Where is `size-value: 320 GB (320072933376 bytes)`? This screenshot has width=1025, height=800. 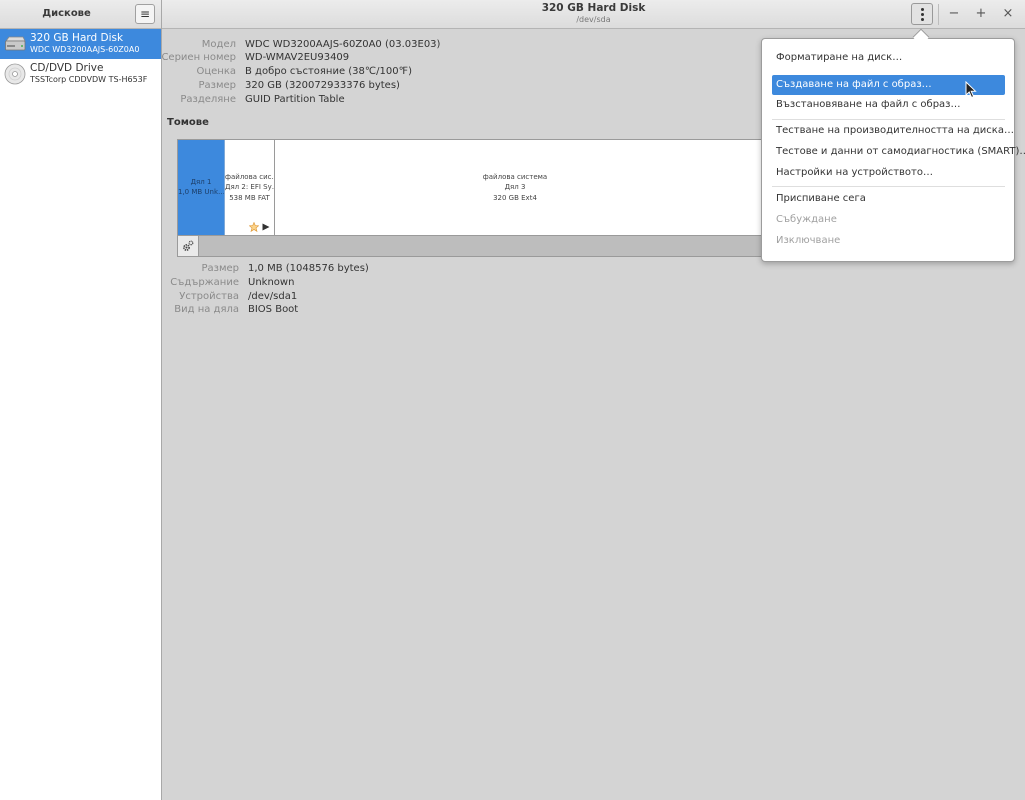 size-value: 320 GB (320072933376 bytes) is located at coordinates (322, 85).